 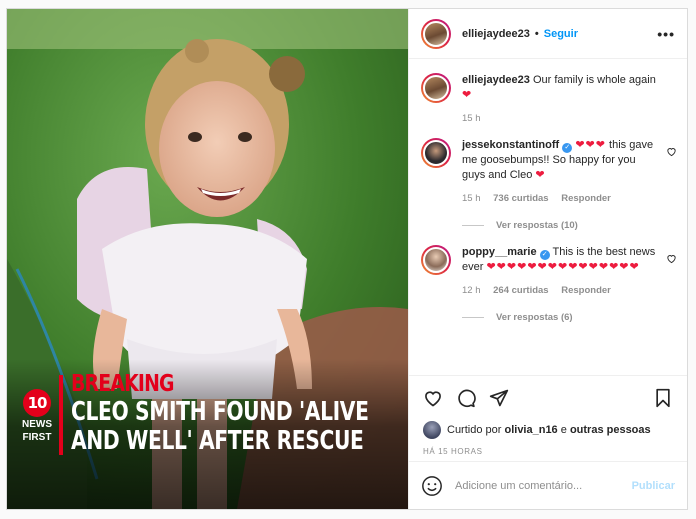 What do you see at coordinates (666, 34) in the screenshot?
I see `more-options-icon: •••` at bounding box center [666, 34].